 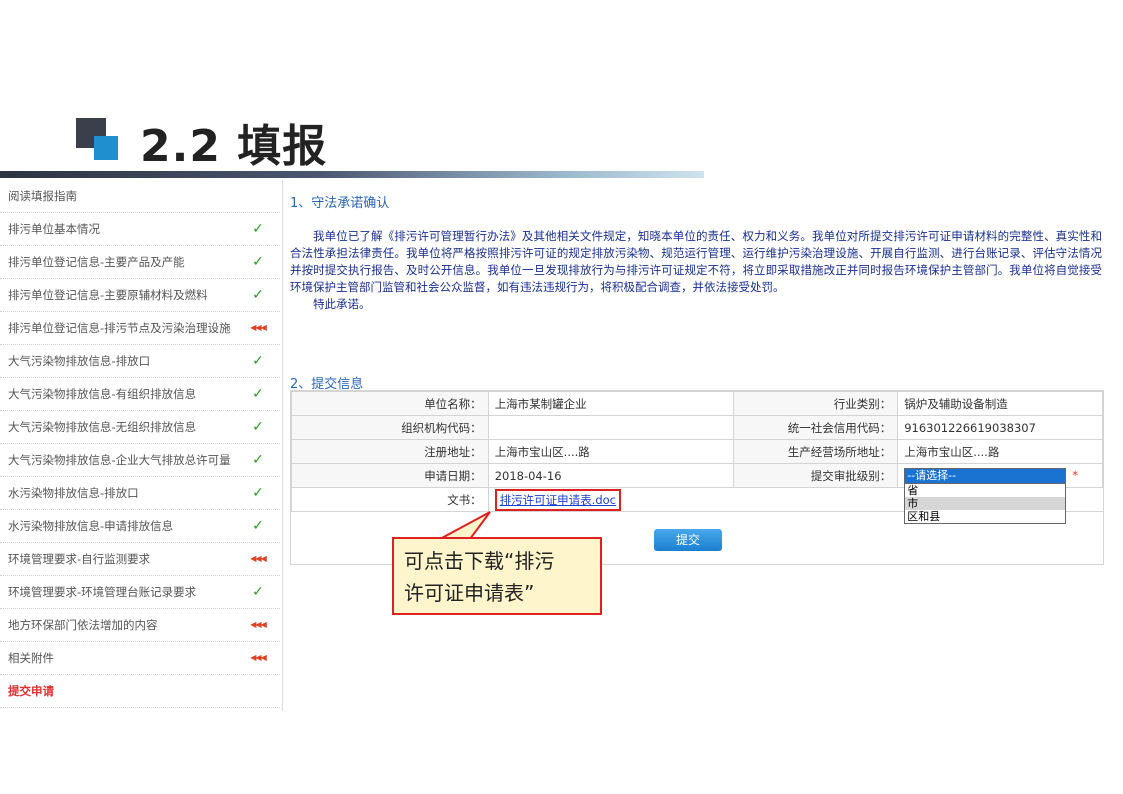 I want to click on sidebar-item-label: 水污染物排放信息-申请排放信息, so click(x=91, y=526).